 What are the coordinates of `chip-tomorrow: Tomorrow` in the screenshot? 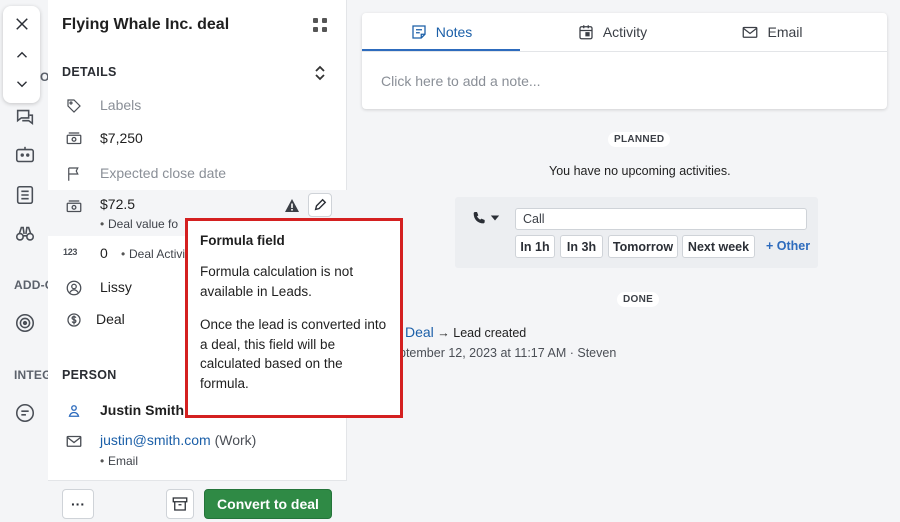 It's located at (643, 246).